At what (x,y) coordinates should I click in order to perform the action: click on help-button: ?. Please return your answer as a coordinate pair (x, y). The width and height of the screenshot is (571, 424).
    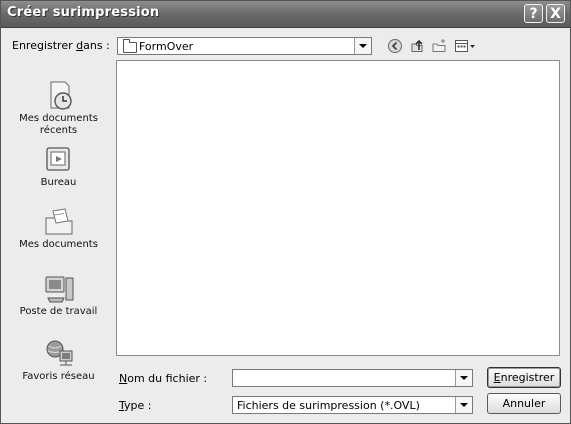
    Looking at the image, I should click on (533, 13).